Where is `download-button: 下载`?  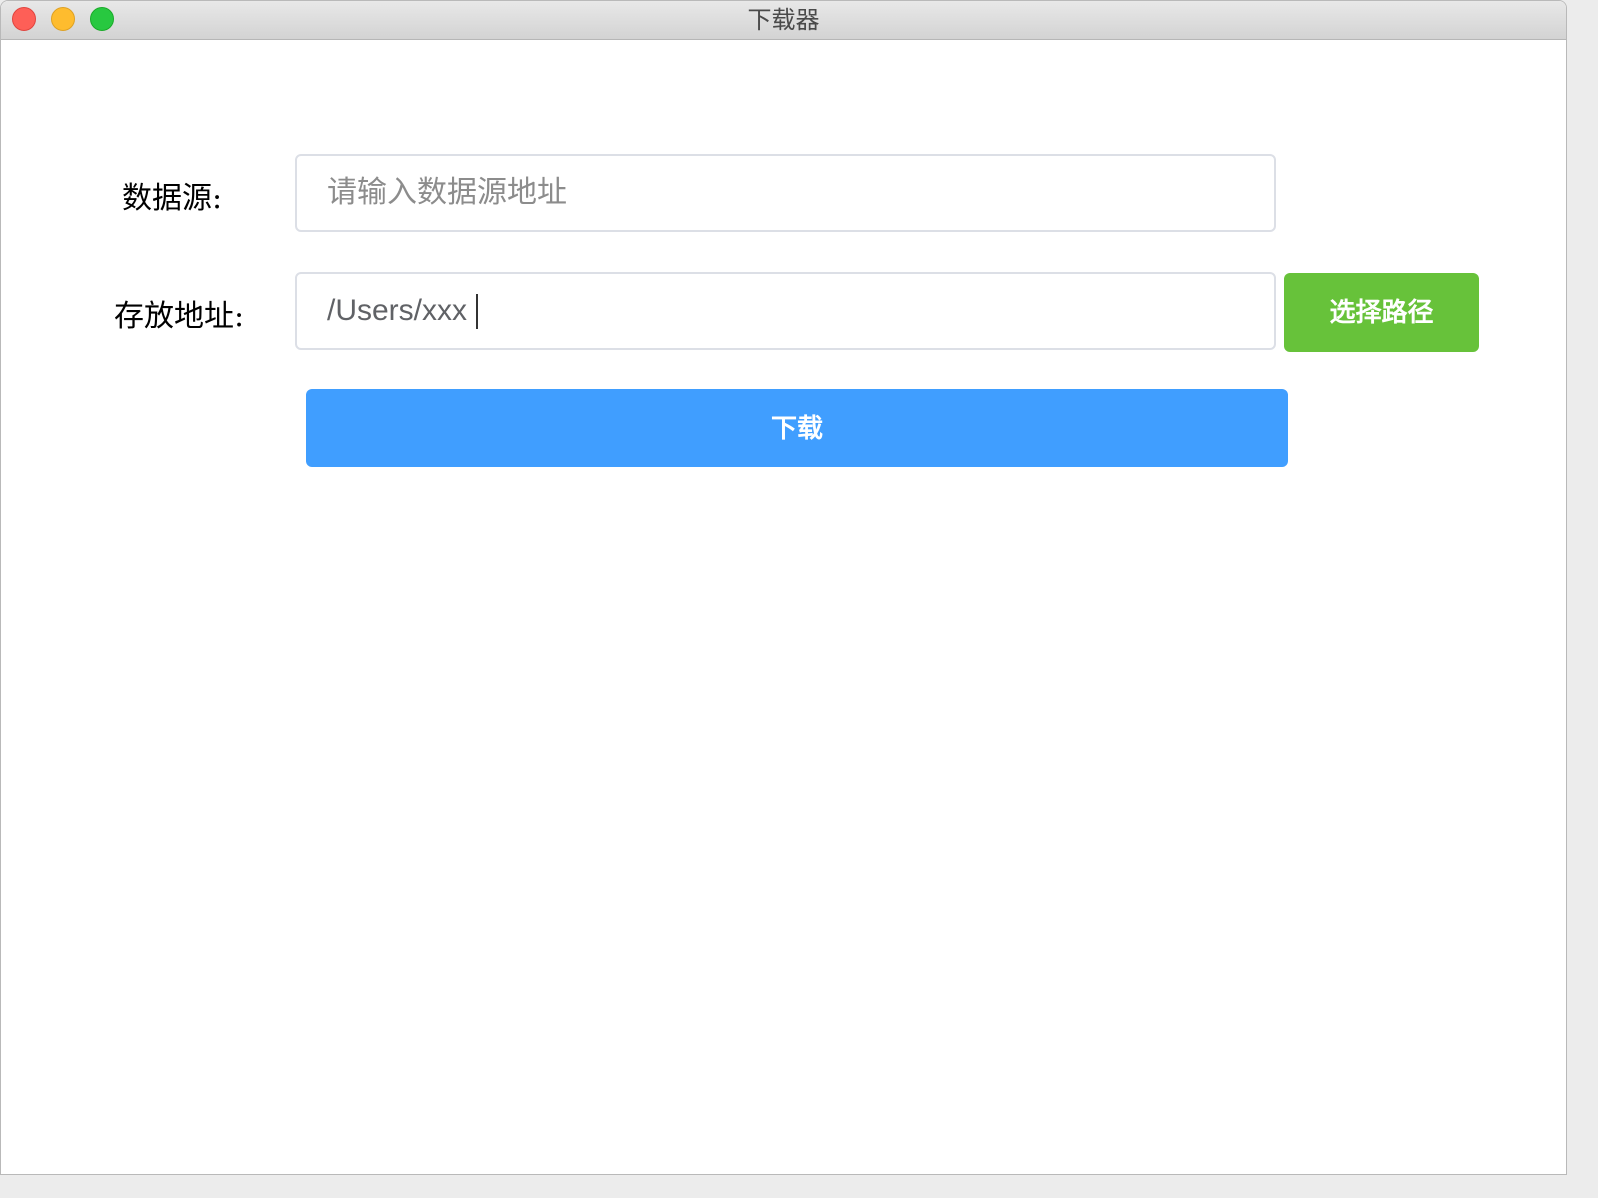 download-button: 下载 is located at coordinates (797, 428).